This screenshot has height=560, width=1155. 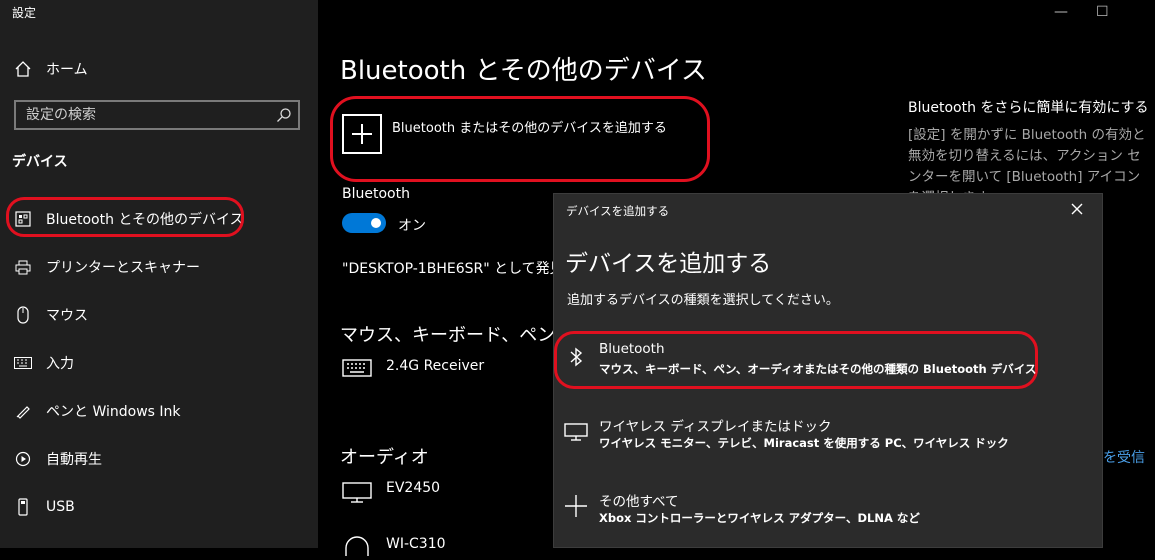 I want to click on section-mouse-keyboard-pen: マウス、キーボード、ペン, so click(x=448, y=335).